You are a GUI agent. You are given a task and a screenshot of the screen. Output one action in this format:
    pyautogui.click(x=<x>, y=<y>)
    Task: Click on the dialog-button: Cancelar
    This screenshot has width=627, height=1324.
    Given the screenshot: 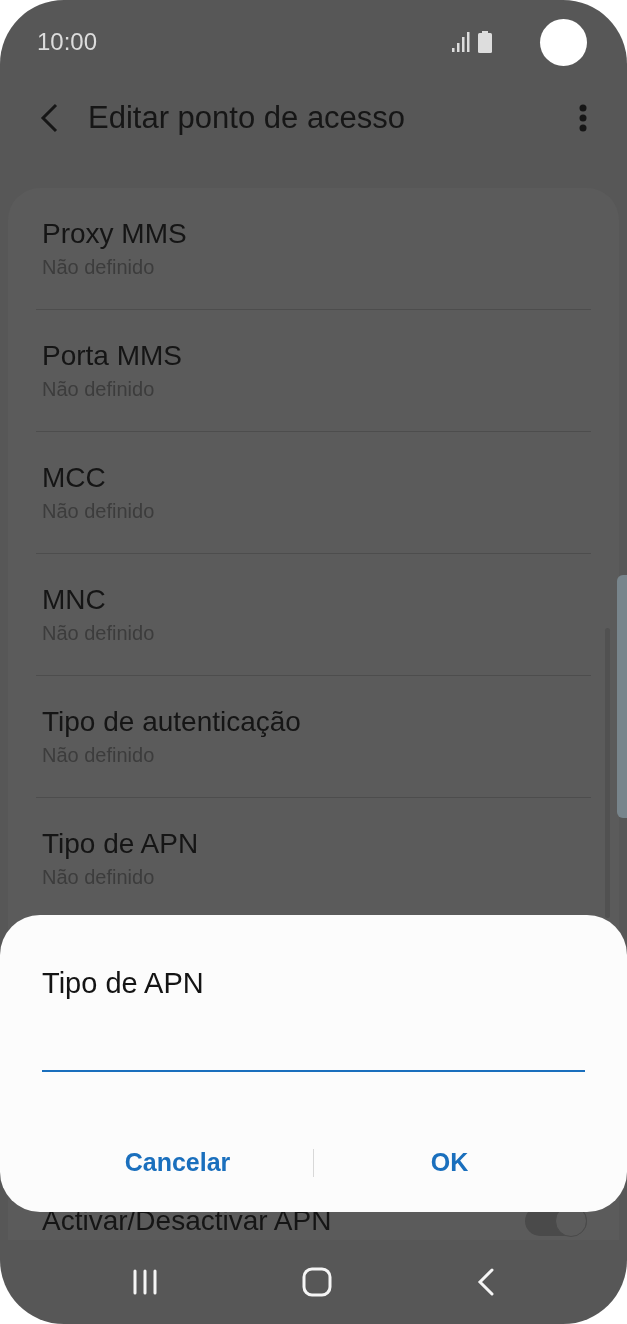 What is the action you would take?
    pyautogui.click(x=177, y=1162)
    